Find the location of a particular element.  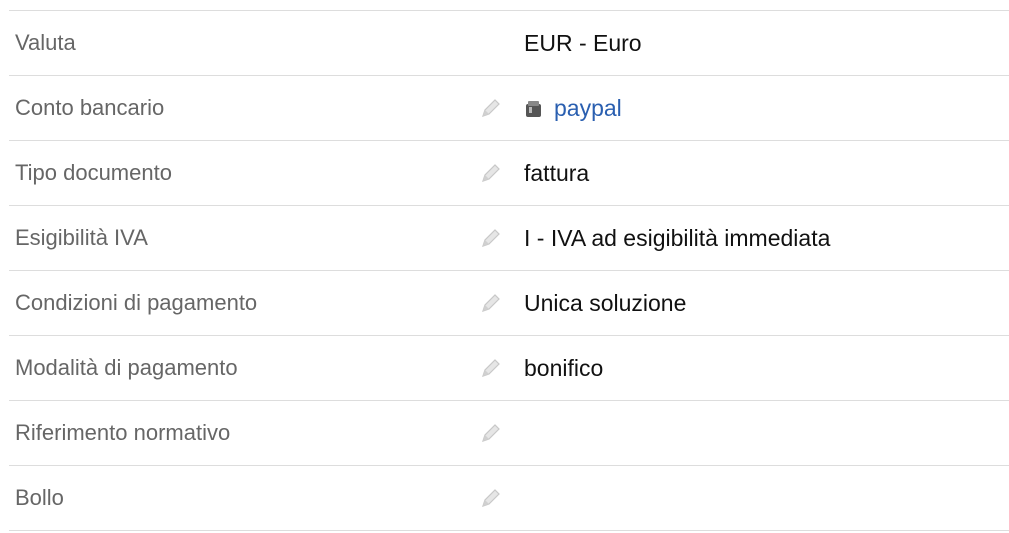

row-label: Modalità di pagamento is located at coordinates (126, 367).